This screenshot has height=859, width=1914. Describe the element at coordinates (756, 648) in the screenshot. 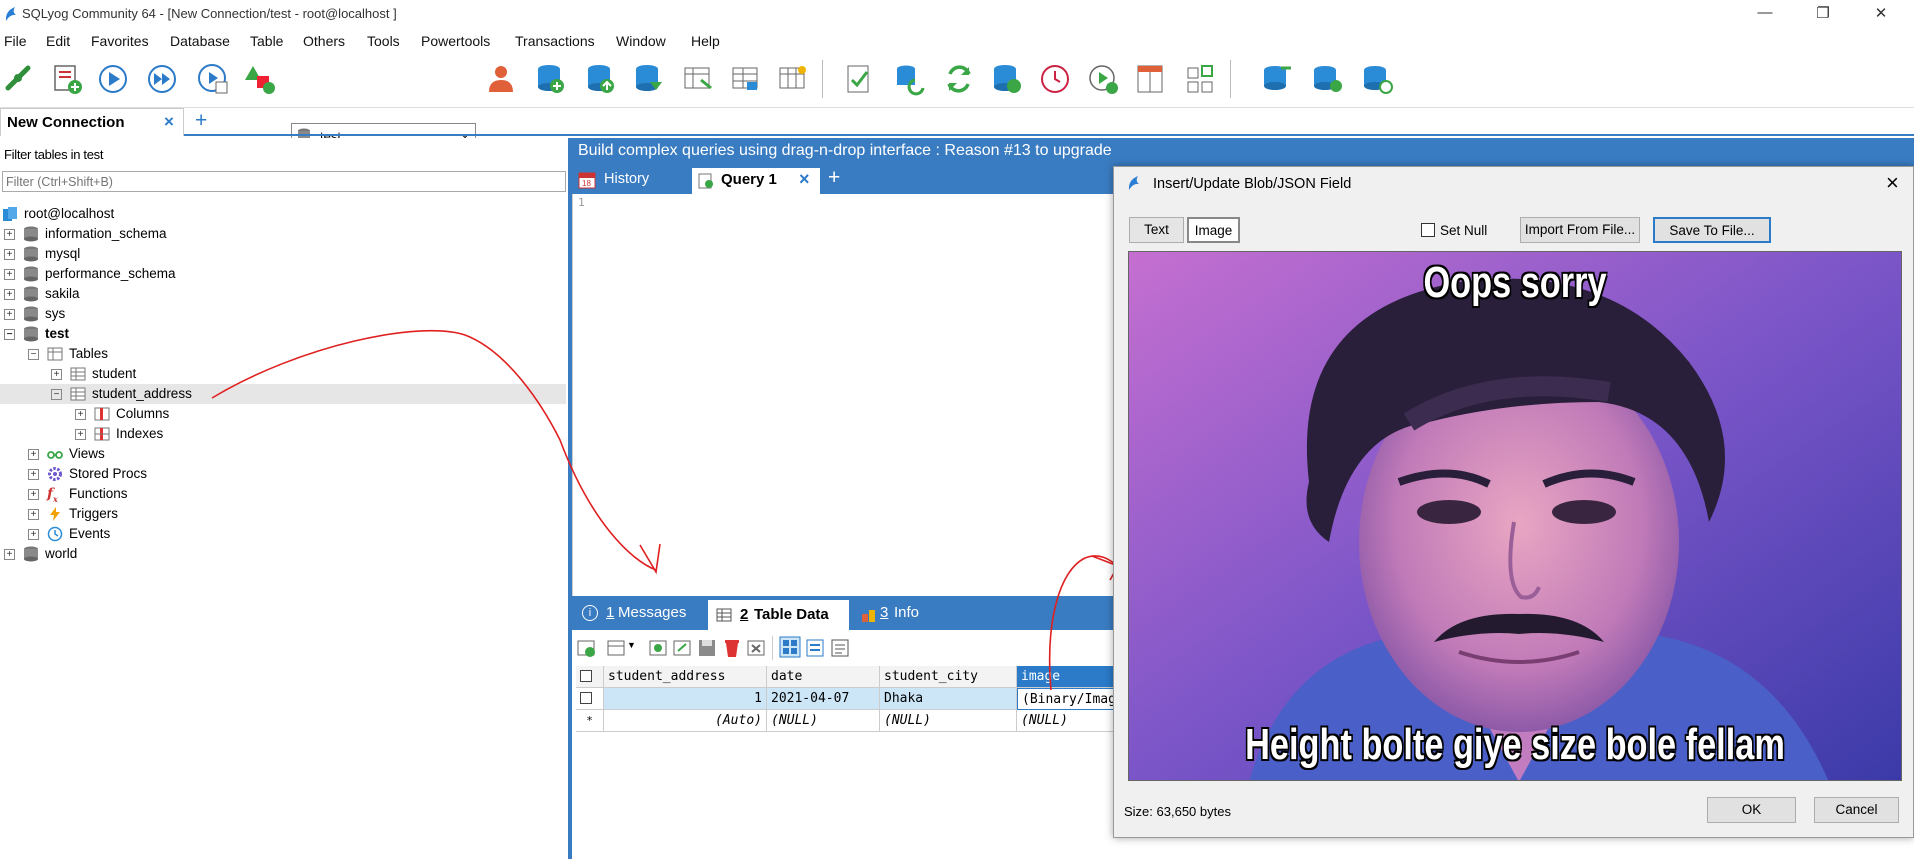

I see `cancel-changes-icon` at that location.